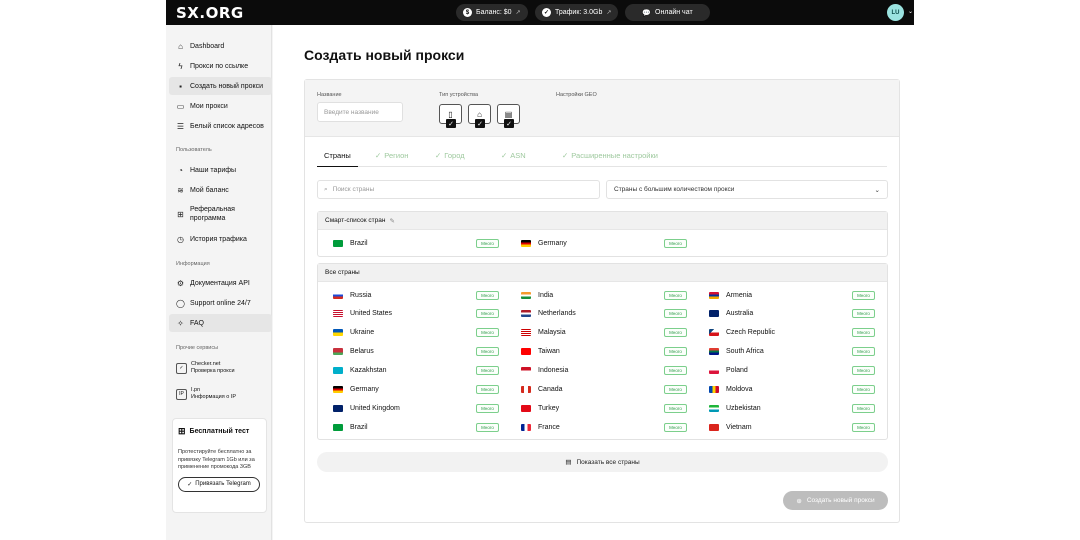 The height and width of the screenshot is (540, 1080). Describe the element at coordinates (835, 500) in the screenshot. I see `create-proxy-button: ⊕ Создать новый прокси` at that location.